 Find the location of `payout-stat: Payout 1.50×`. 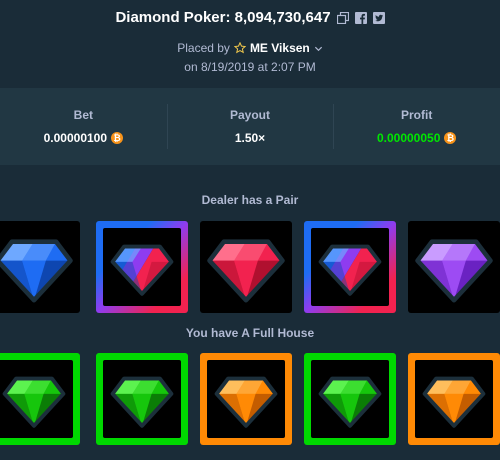

payout-stat: Payout 1.50× is located at coordinates (250, 126).